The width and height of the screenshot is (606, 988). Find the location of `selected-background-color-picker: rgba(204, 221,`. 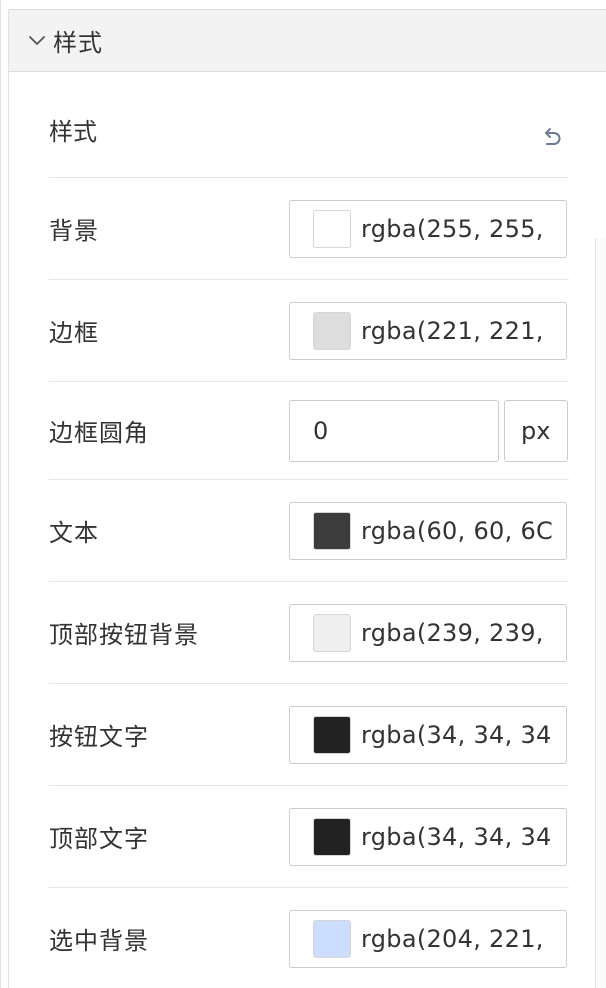

selected-background-color-picker: rgba(204, 221, is located at coordinates (428, 938).